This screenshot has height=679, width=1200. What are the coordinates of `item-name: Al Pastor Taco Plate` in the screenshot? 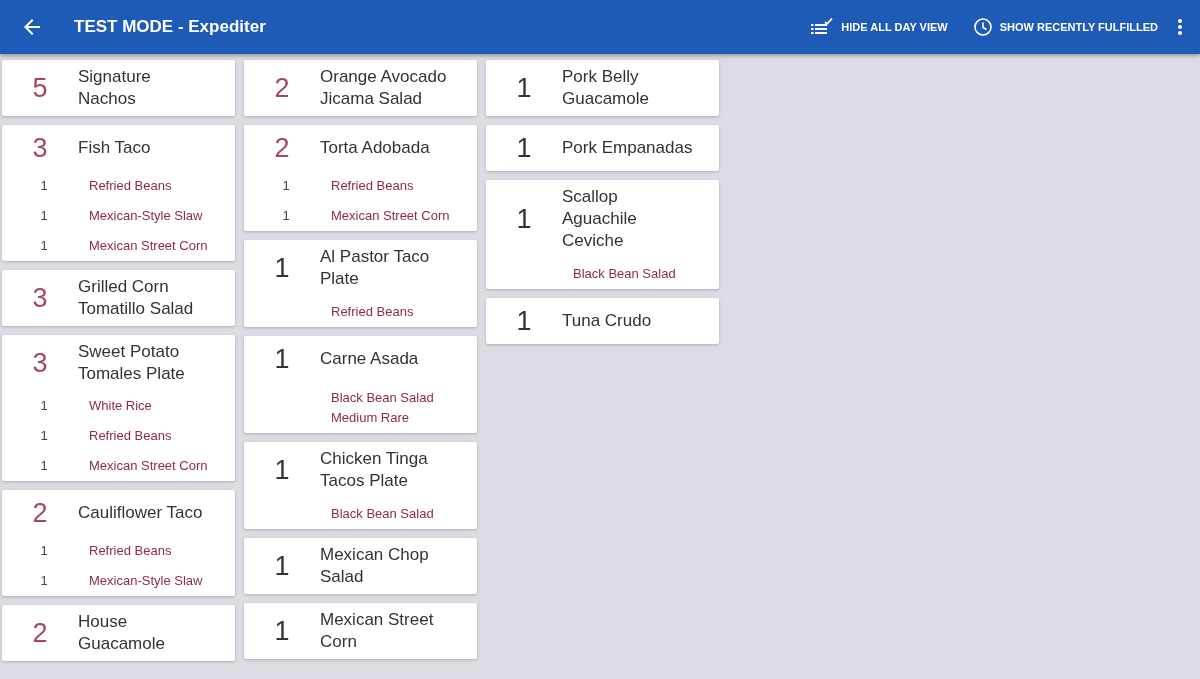 It's located at (375, 268).